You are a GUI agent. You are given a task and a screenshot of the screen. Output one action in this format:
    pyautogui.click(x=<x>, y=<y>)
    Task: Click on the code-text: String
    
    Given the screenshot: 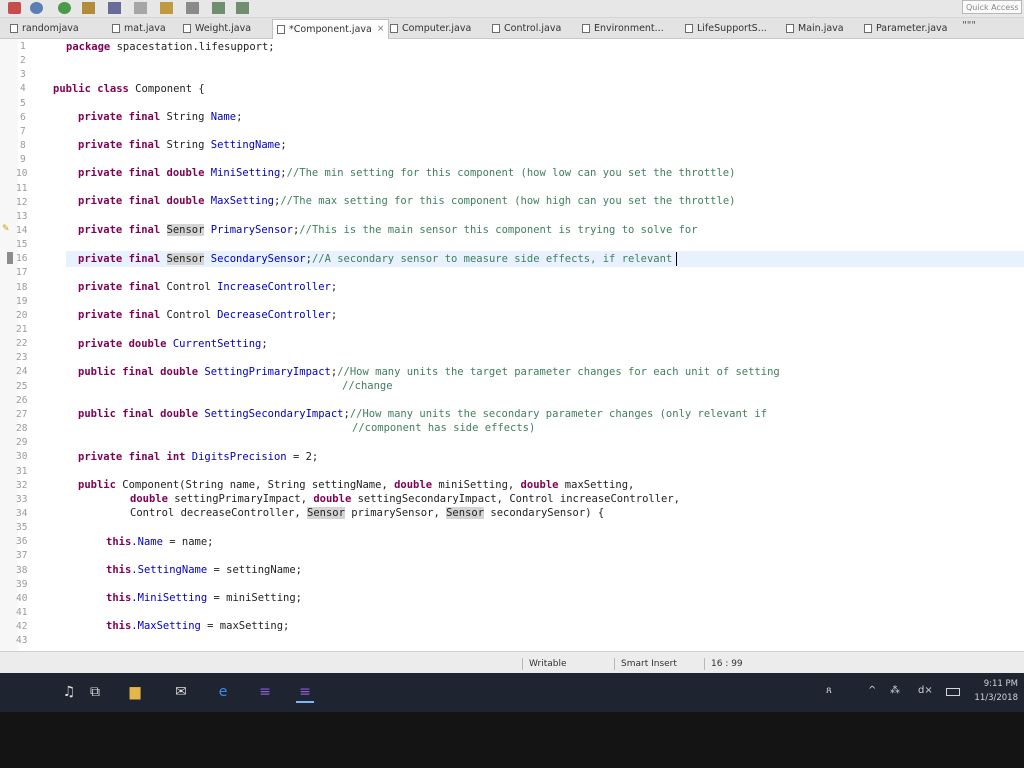 What is the action you would take?
    pyautogui.click(x=185, y=145)
    